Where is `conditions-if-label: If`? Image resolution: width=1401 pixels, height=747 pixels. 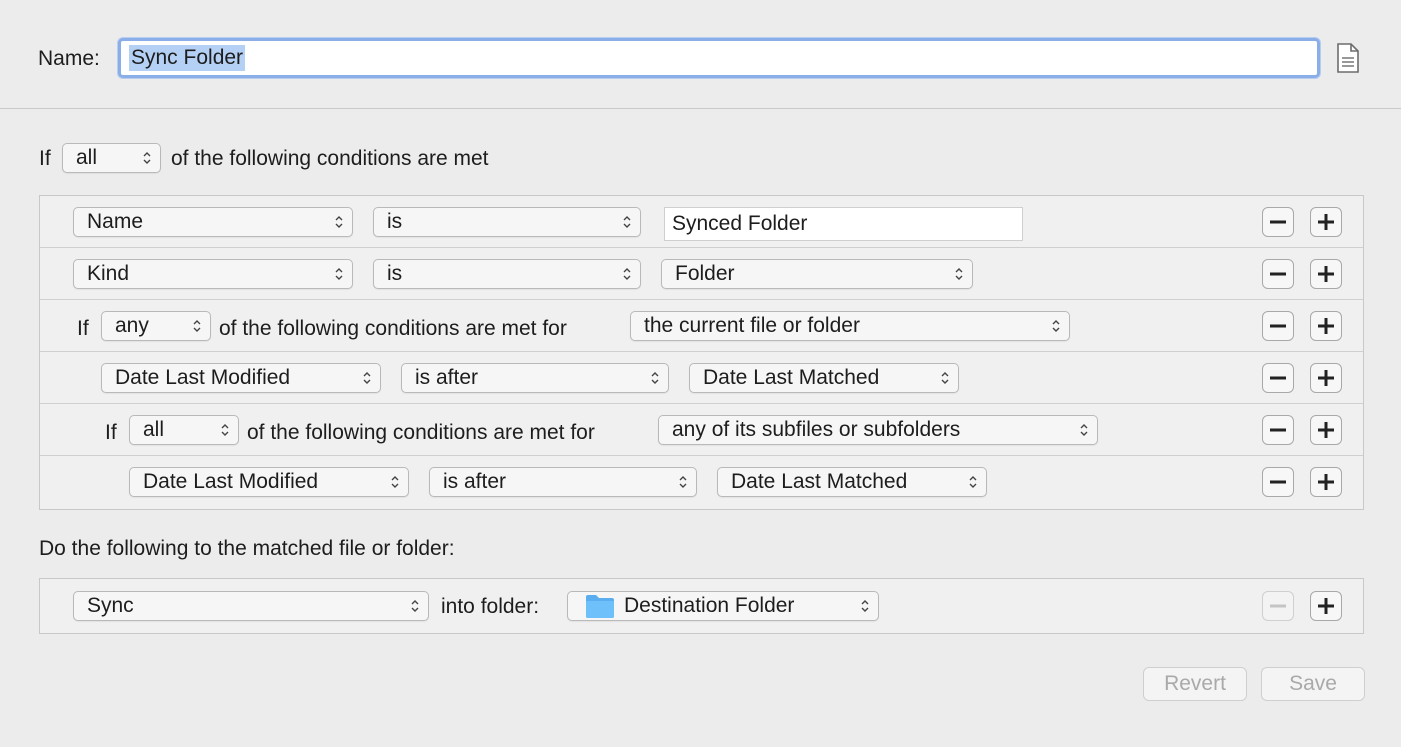
conditions-if-label: If is located at coordinates (45, 158).